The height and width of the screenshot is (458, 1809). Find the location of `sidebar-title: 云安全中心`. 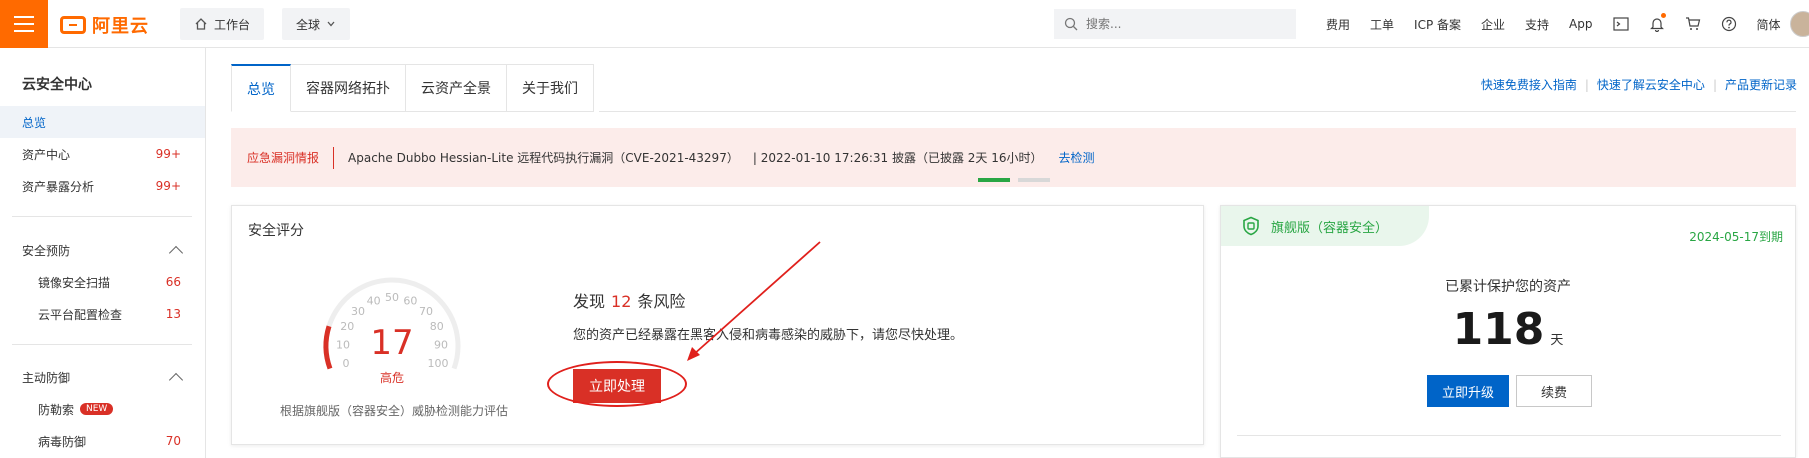

sidebar-title: 云安全中心 is located at coordinates (57, 85).